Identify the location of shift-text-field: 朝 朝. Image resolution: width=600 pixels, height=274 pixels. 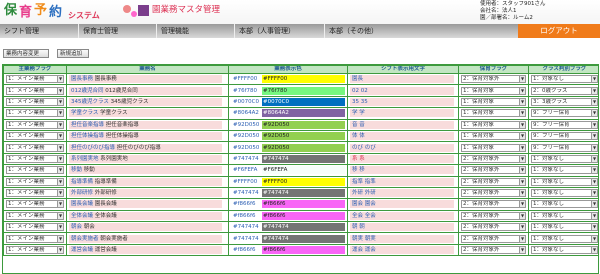
(403, 227).